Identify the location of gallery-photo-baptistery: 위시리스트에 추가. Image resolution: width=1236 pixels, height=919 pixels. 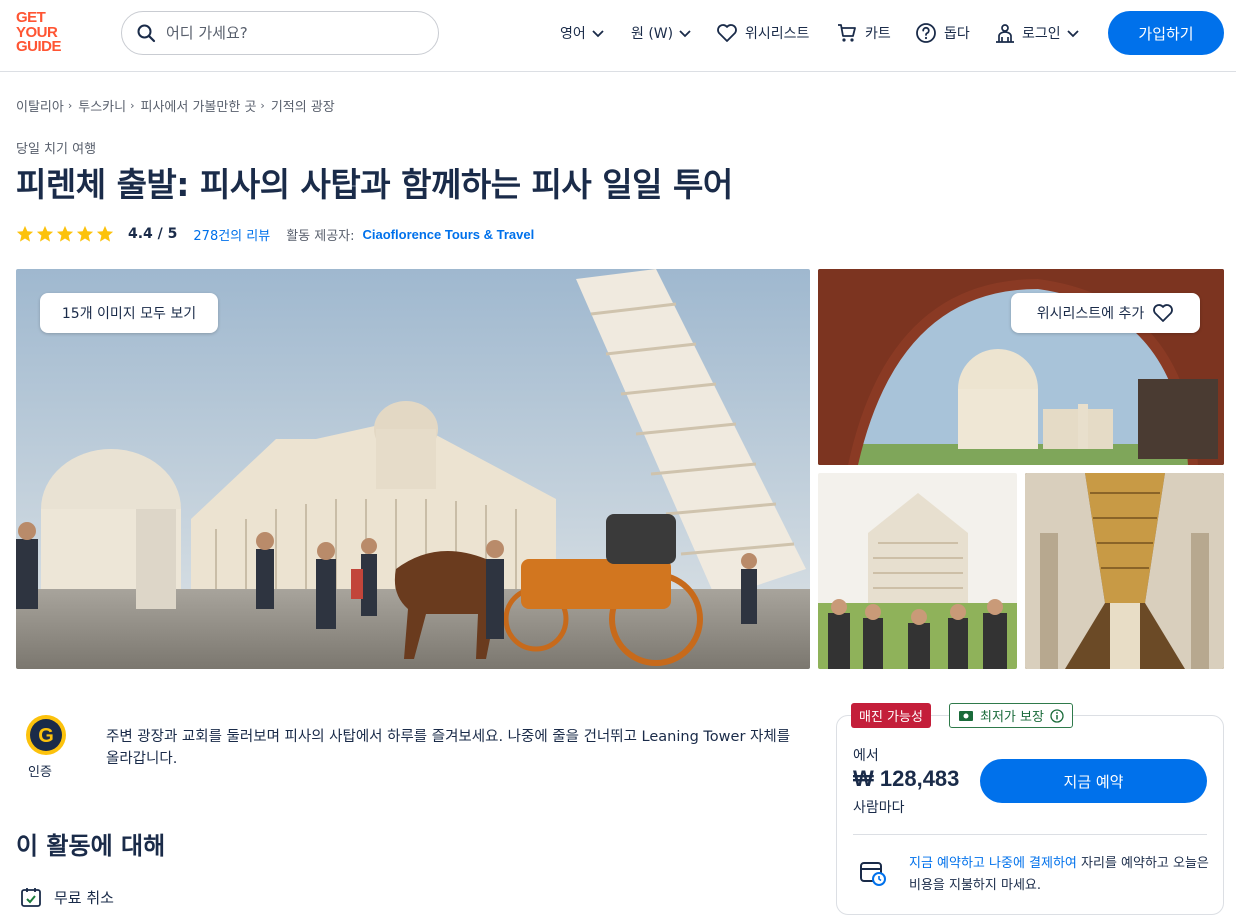
(1021, 367).